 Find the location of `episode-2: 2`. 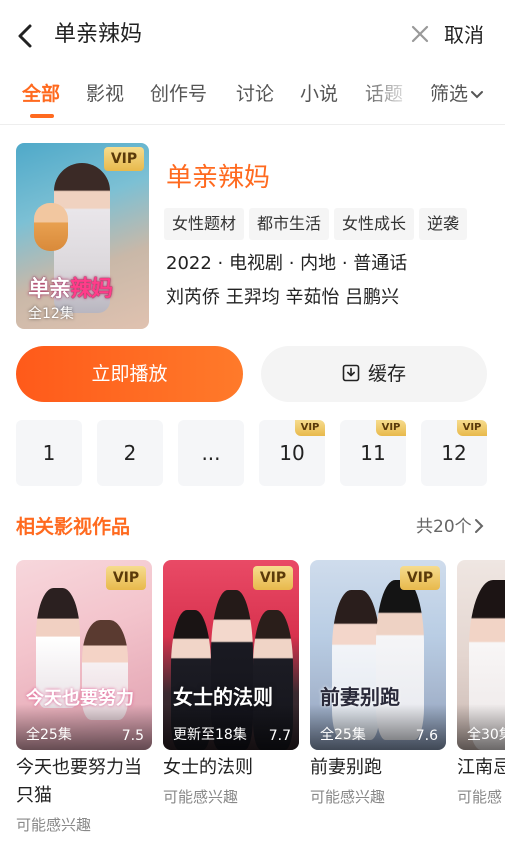

episode-2: 2 is located at coordinates (130, 453).